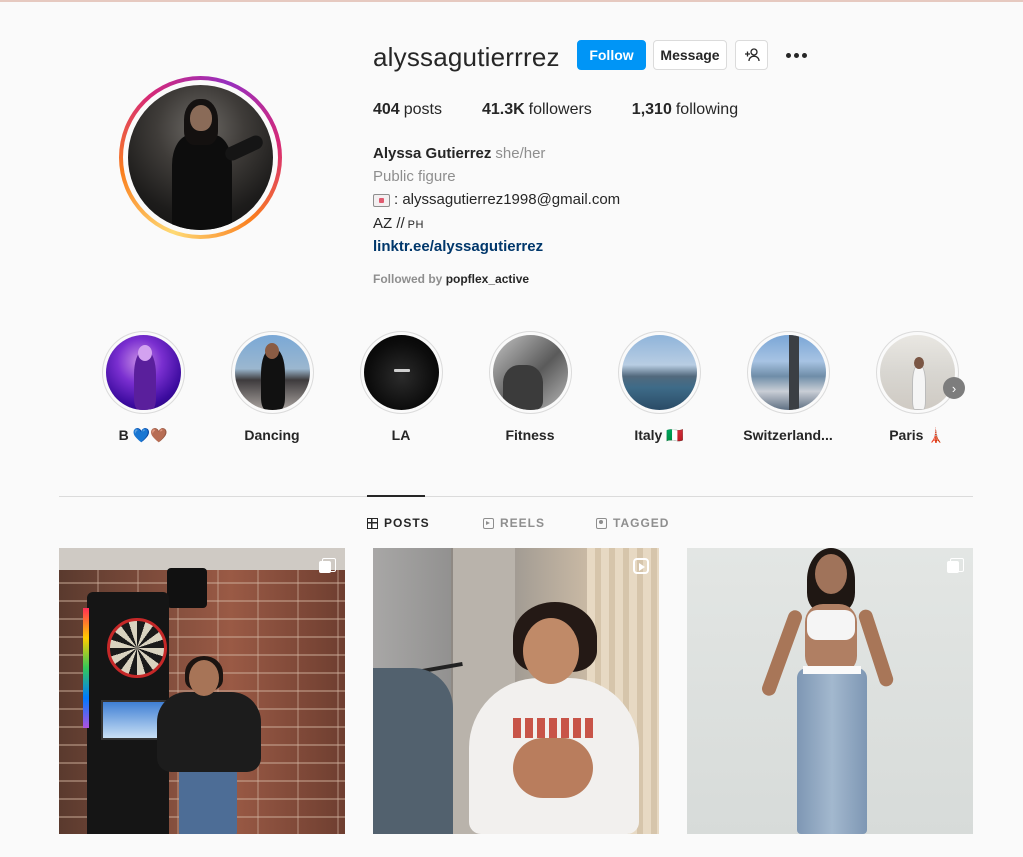 The image size is (1023, 857). Describe the element at coordinates (530, 435) in the screenshot. I see `highlight-label: Fitness` at that location.